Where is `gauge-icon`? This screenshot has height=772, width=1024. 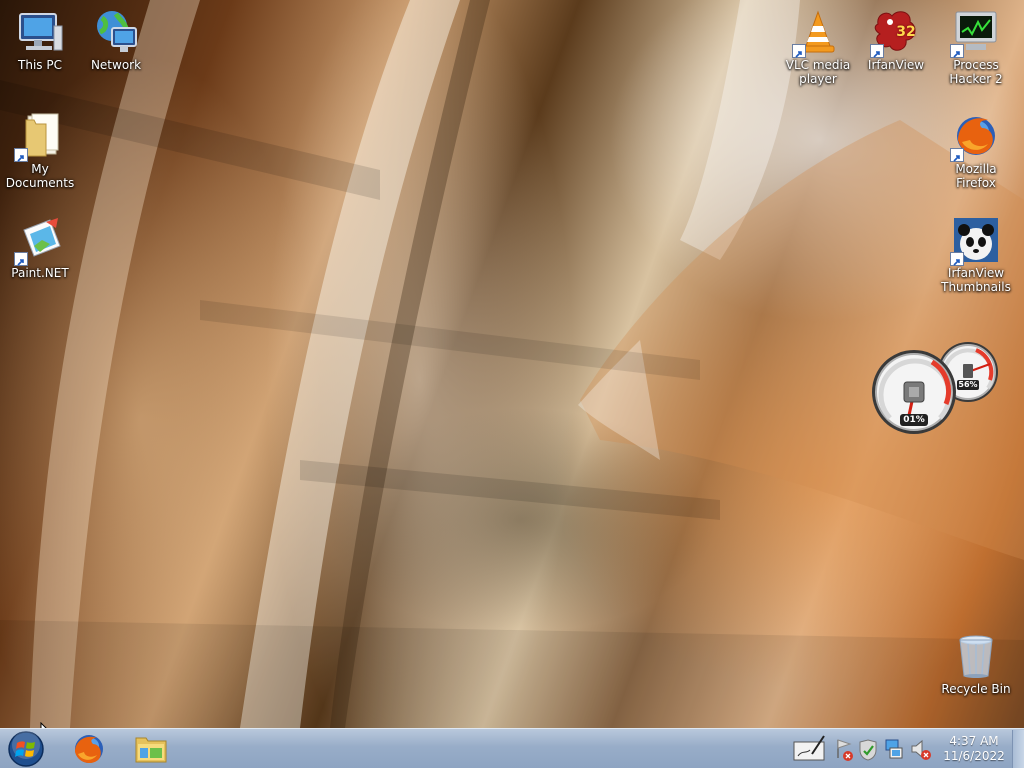
gauge-icon is located at coordinates (935, 388).